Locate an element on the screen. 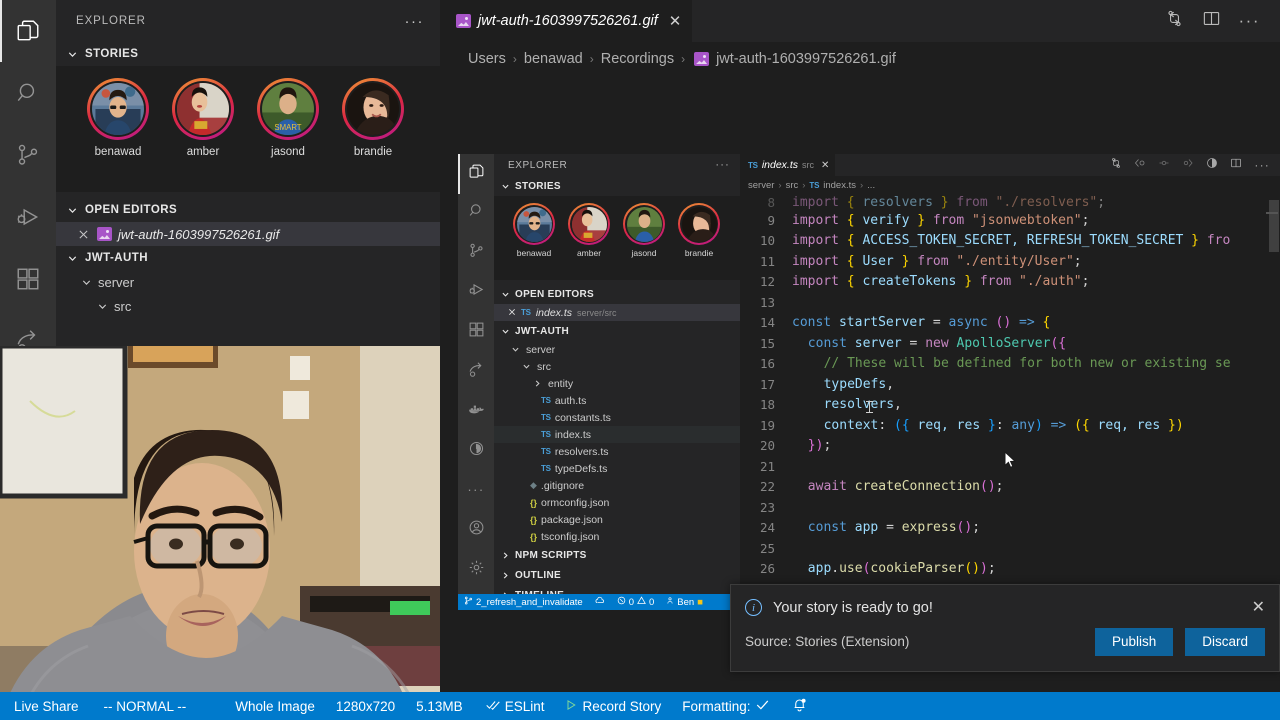 This screenshot has width=1280, height=720. breadcrumb-item: Recordings is located at coordinates (637, 59).